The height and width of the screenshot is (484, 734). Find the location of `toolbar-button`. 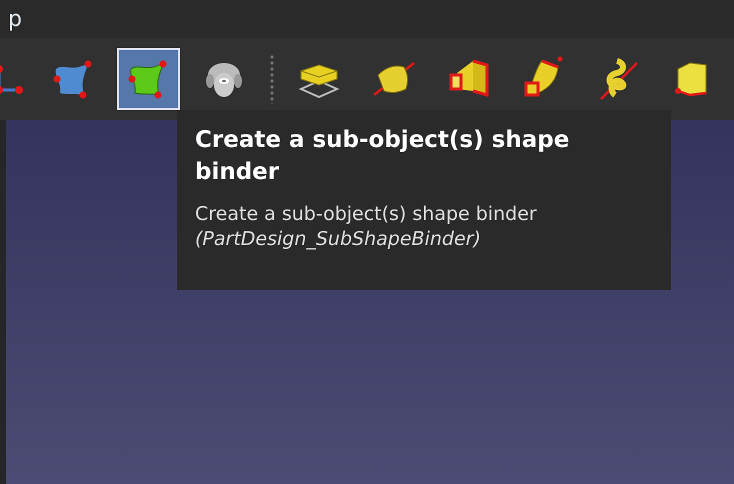

toolbar-button is located at coordinates (148, 79).